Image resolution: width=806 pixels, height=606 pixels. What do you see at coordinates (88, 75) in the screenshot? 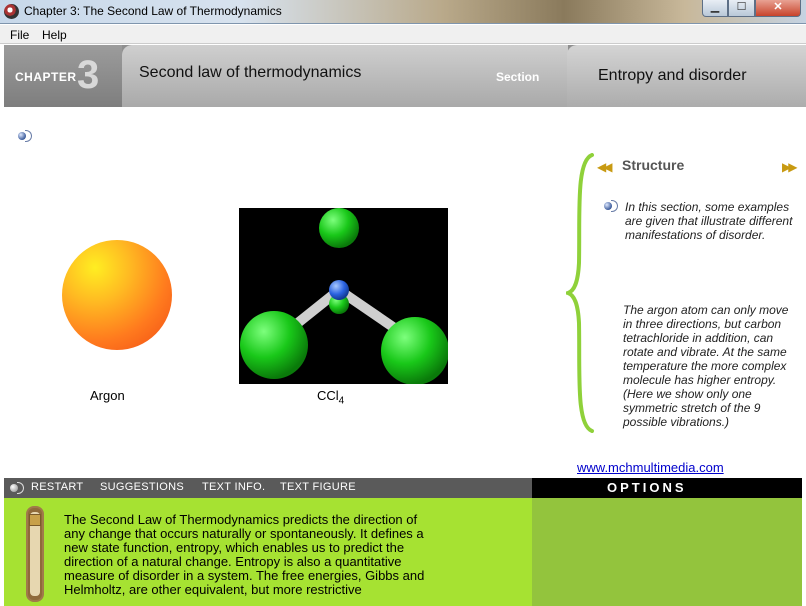
I see `chapter-number: 3` at bounding box center [88, 75].